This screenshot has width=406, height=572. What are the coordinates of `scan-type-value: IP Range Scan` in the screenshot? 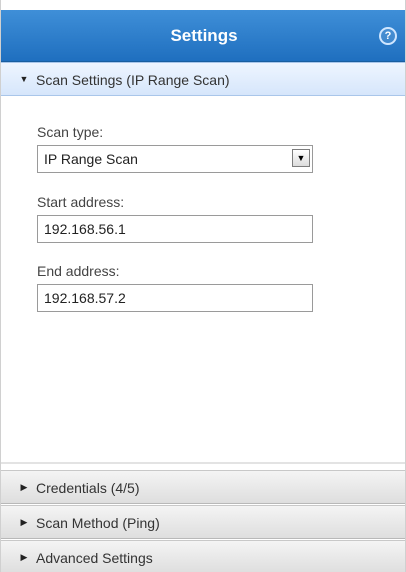 It's located at (91, 159).